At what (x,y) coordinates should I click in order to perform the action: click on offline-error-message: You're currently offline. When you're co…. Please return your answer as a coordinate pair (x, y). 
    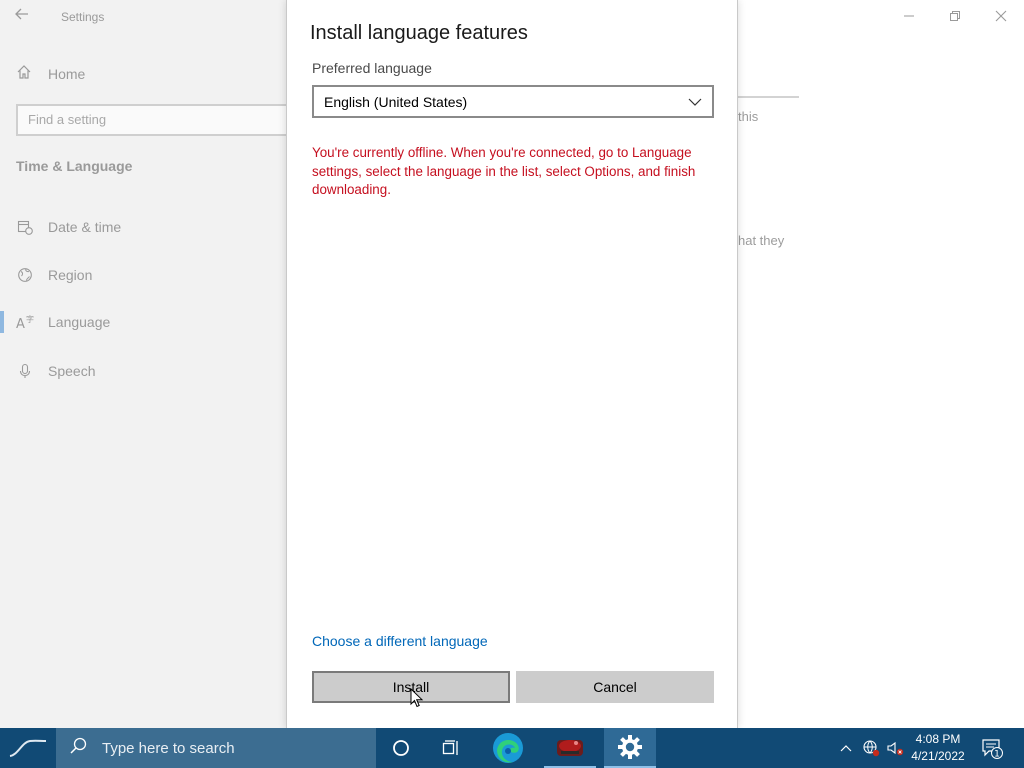
    Looking at the image, I should click on (504, 171).